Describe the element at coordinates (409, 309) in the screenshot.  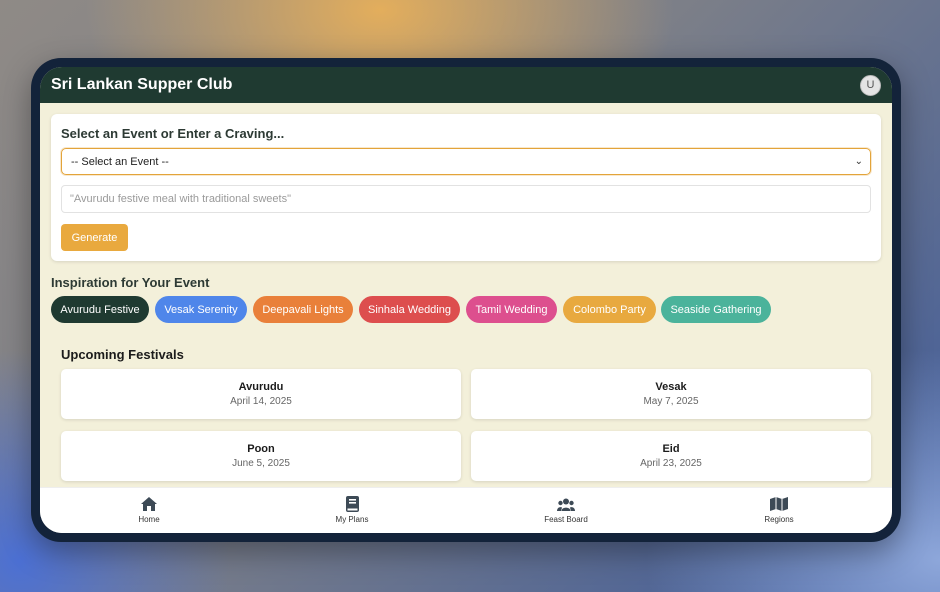
I see `chip-sinhala-wedding: Sinhala Wedding` at that location.